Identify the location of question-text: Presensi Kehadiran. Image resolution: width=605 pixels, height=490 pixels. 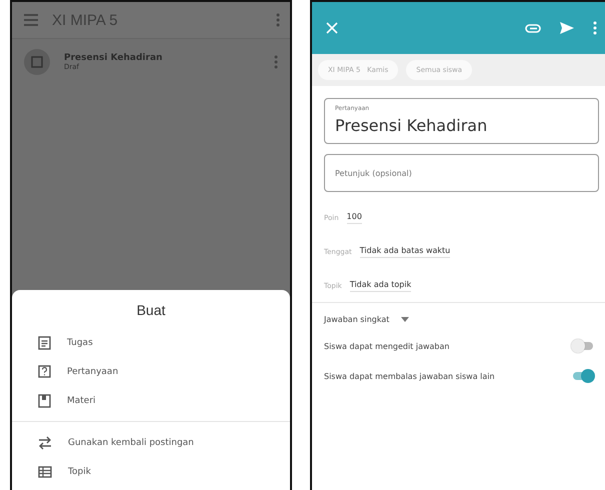
(411, 125).